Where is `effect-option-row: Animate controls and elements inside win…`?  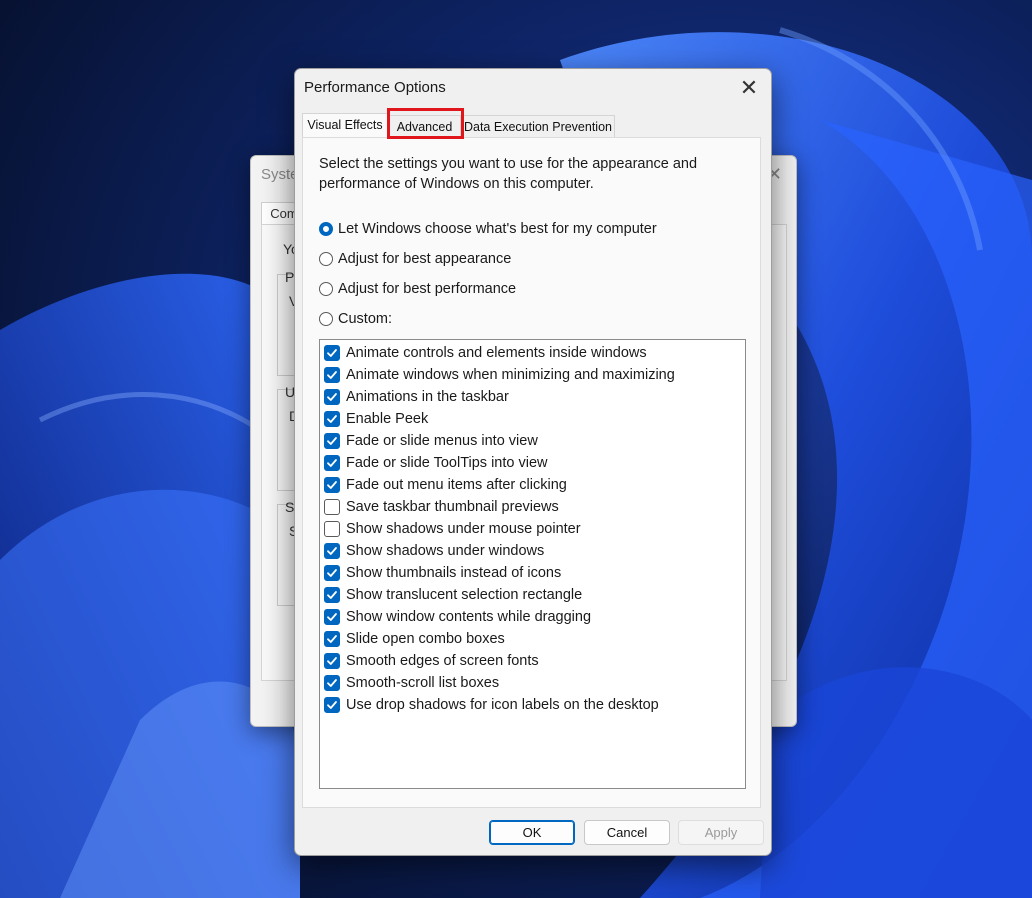
effect-option-row: Animate controls and elements inside win… is located at coordinates (485, 353).